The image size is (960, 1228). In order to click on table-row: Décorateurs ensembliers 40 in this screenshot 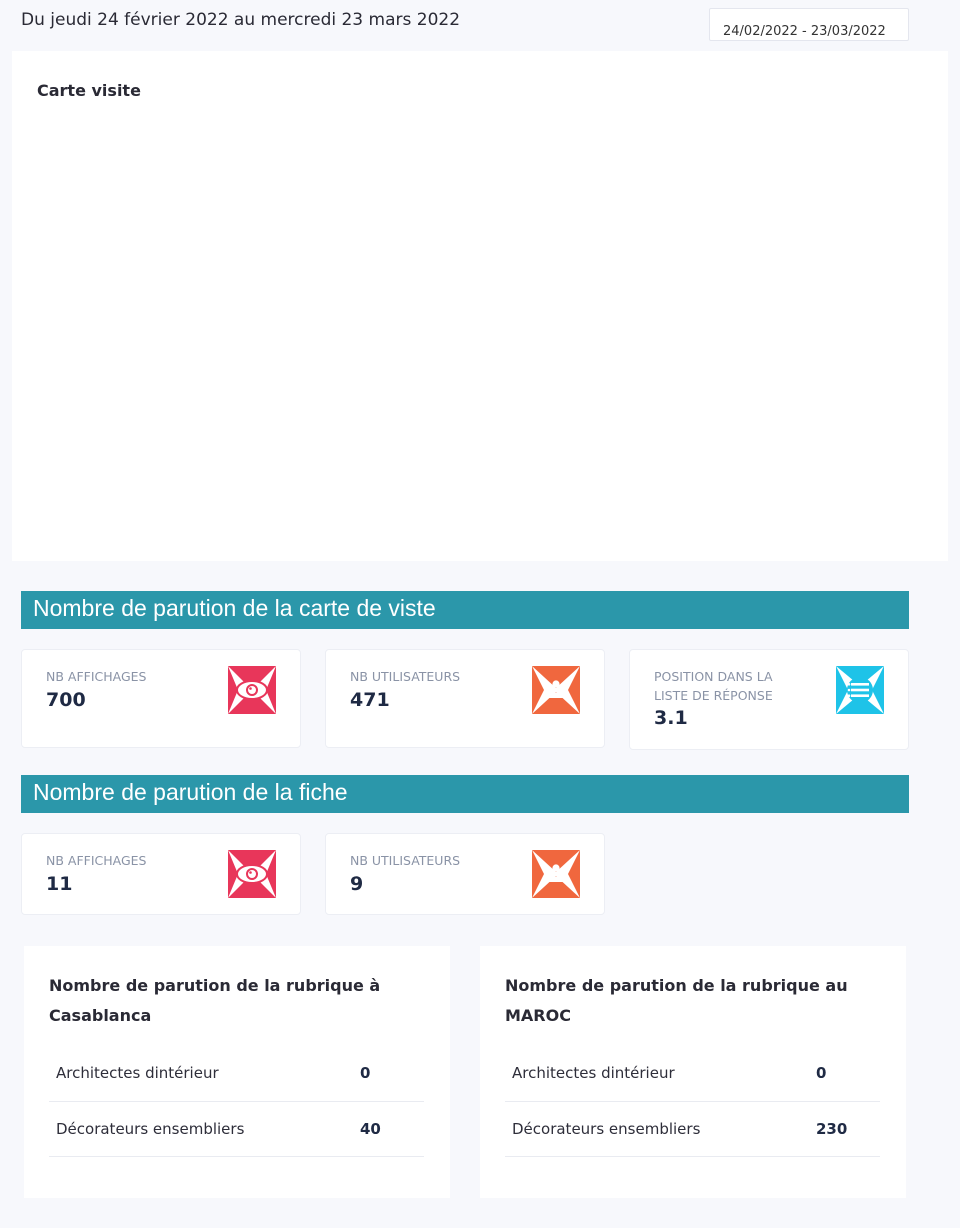, I will do `click(236, 1129)`.